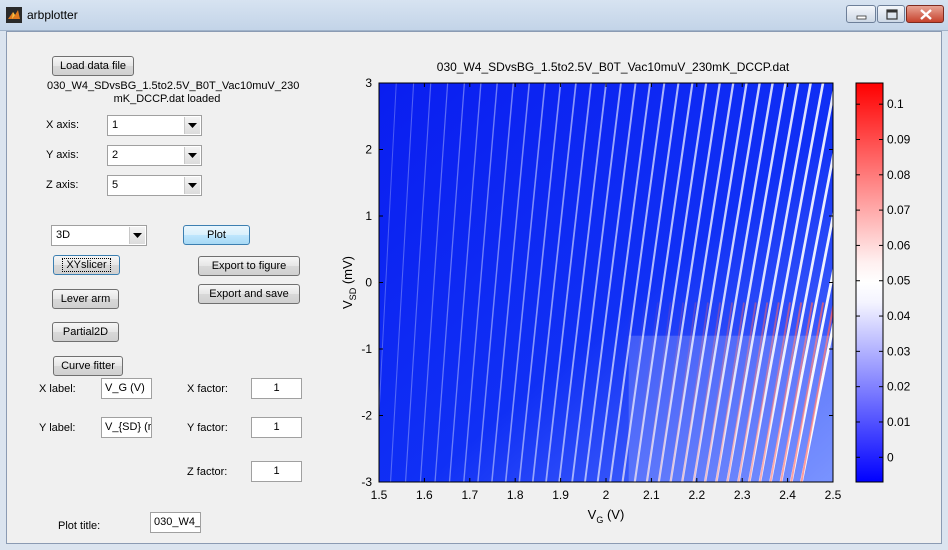 The width and height of the screenshot is (948, 550). What do you see at coordinates (469, 495) in the screenshot?
I see `x-tick-label: 1.7` at bounding box center [469, 495].